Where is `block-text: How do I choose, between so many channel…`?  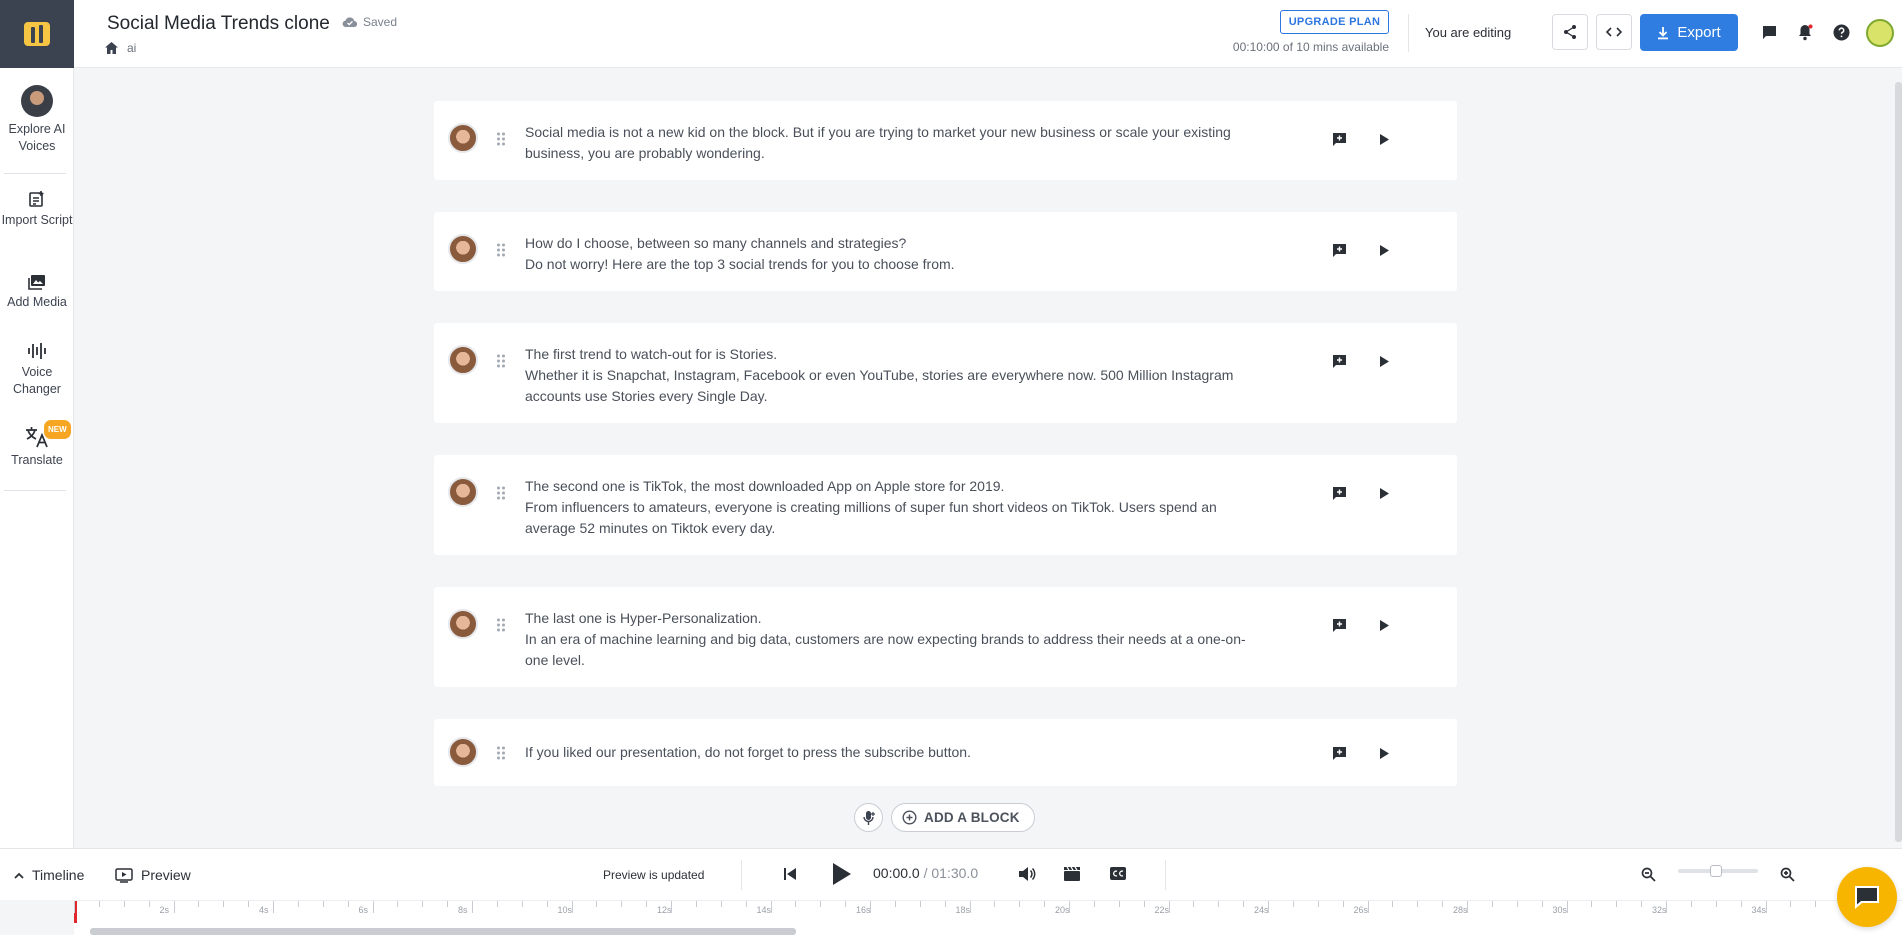
block-text: How do I choose, between so many channel… is located at coordinates (905, 254).